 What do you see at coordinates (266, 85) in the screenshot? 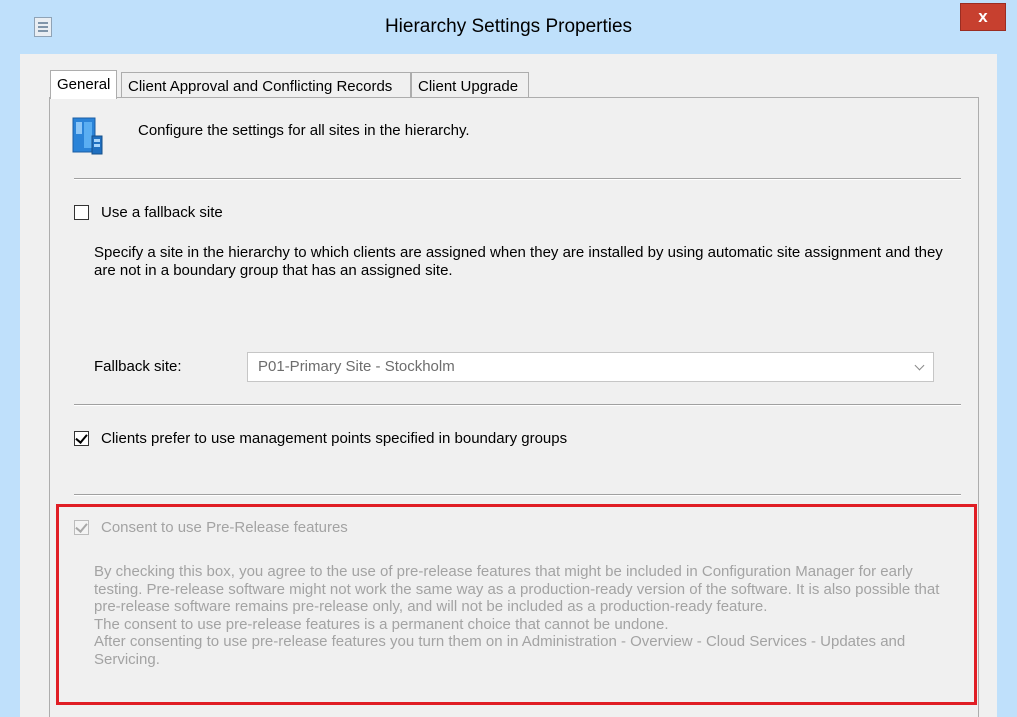
I see `tab-client-approval: Client Approval and Conflicting Records` at bounding box center [266, 85].